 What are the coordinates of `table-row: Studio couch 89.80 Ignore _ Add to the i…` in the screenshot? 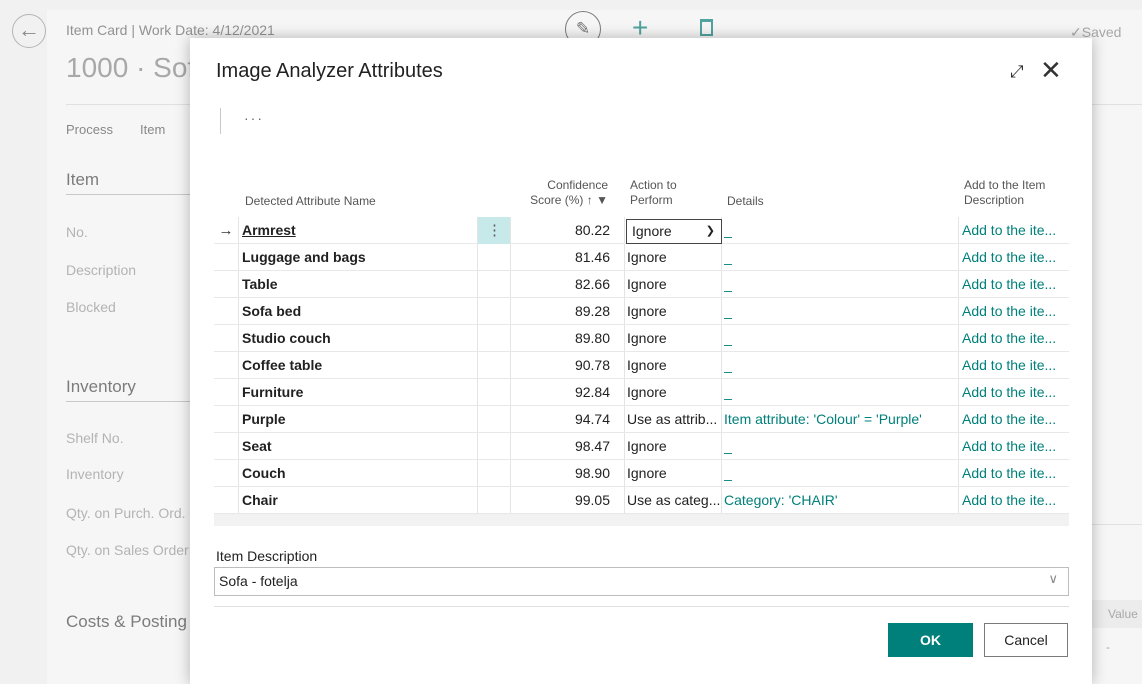 It's located at (641, 338).